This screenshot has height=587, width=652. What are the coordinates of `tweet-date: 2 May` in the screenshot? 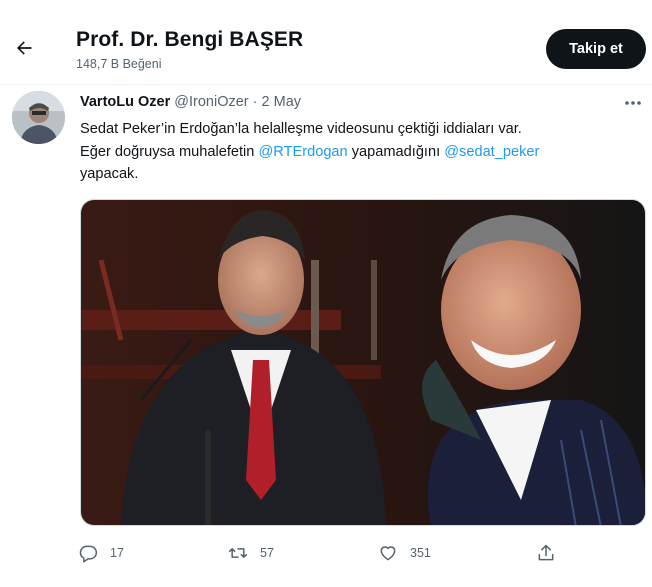 It's located at (282, 102).